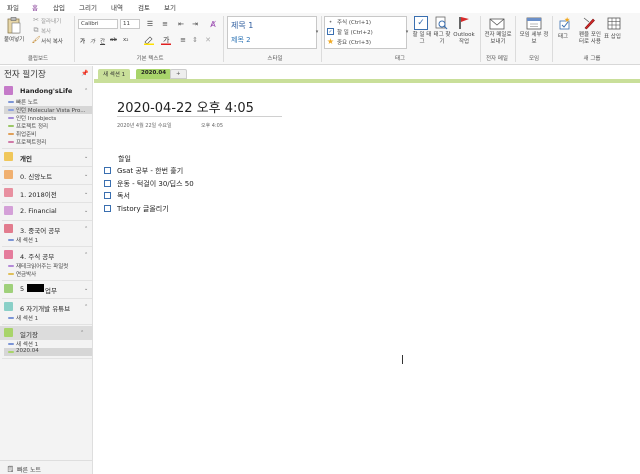 The height and width of the screenshot is (474, 640). Describe the element at coordinates (149, 40) in the screenshot. I see `highlight-icon` at that location.